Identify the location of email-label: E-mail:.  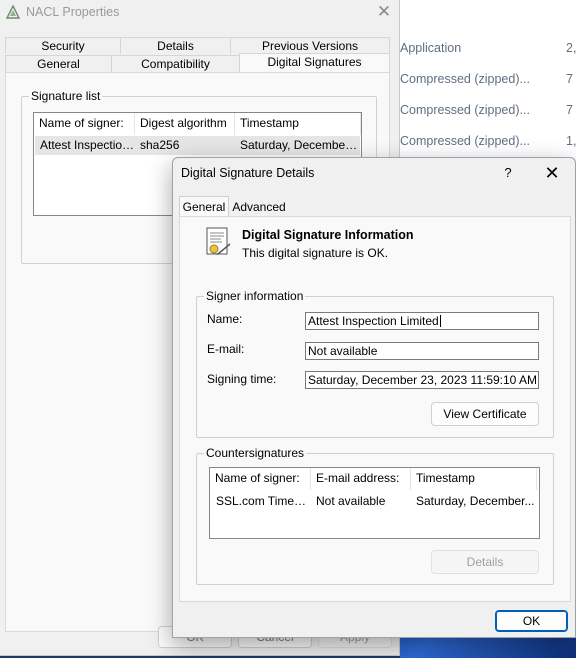
(226, 349).